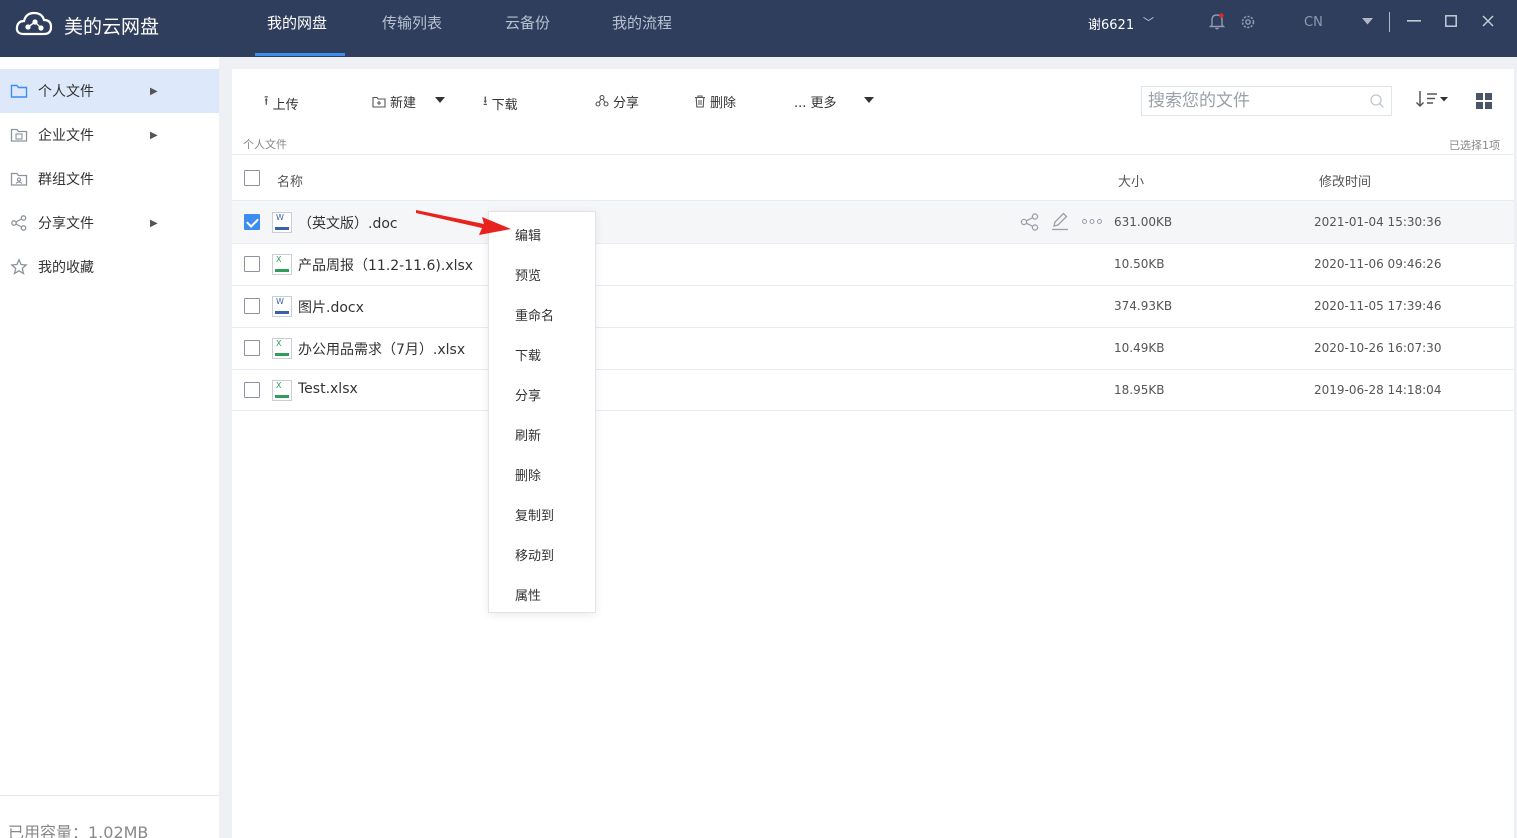 This screenshot has width=1517, height=838. Describe the element at coordinates (1139, 348) in the screenshot. I see `file-size: 10.49KB` at that location.